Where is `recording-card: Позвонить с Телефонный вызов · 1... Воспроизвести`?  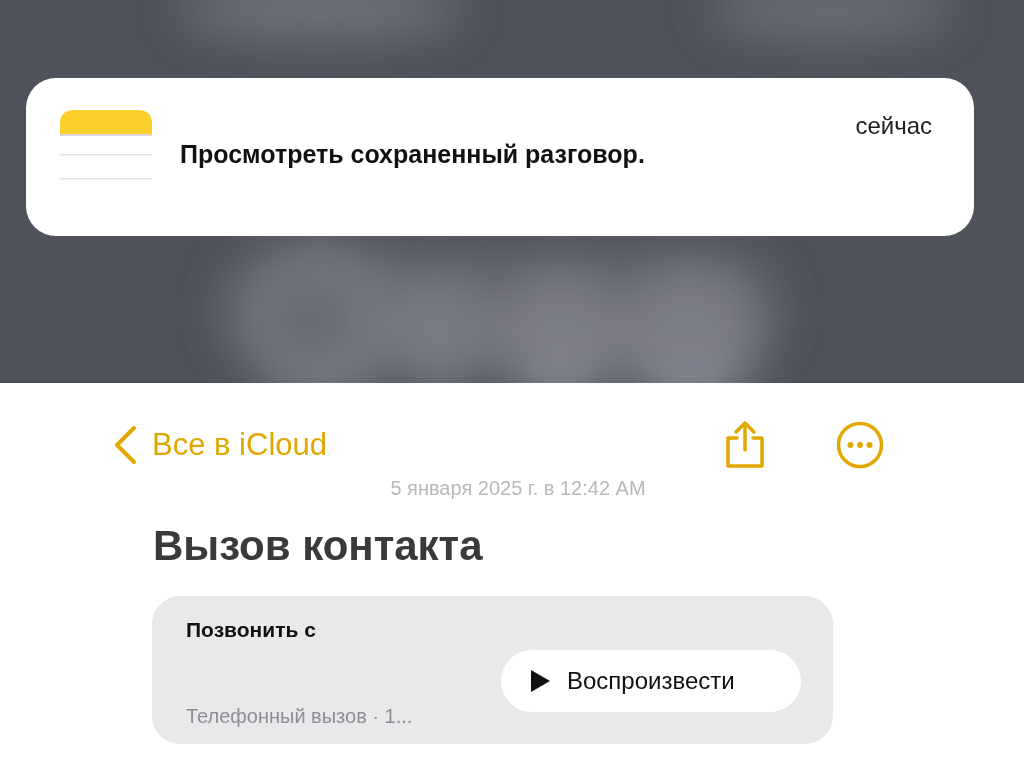
recording-card: Позвонить с Телефонный вызов · 1... Воспроизвести is located at coordinates (492, 670).